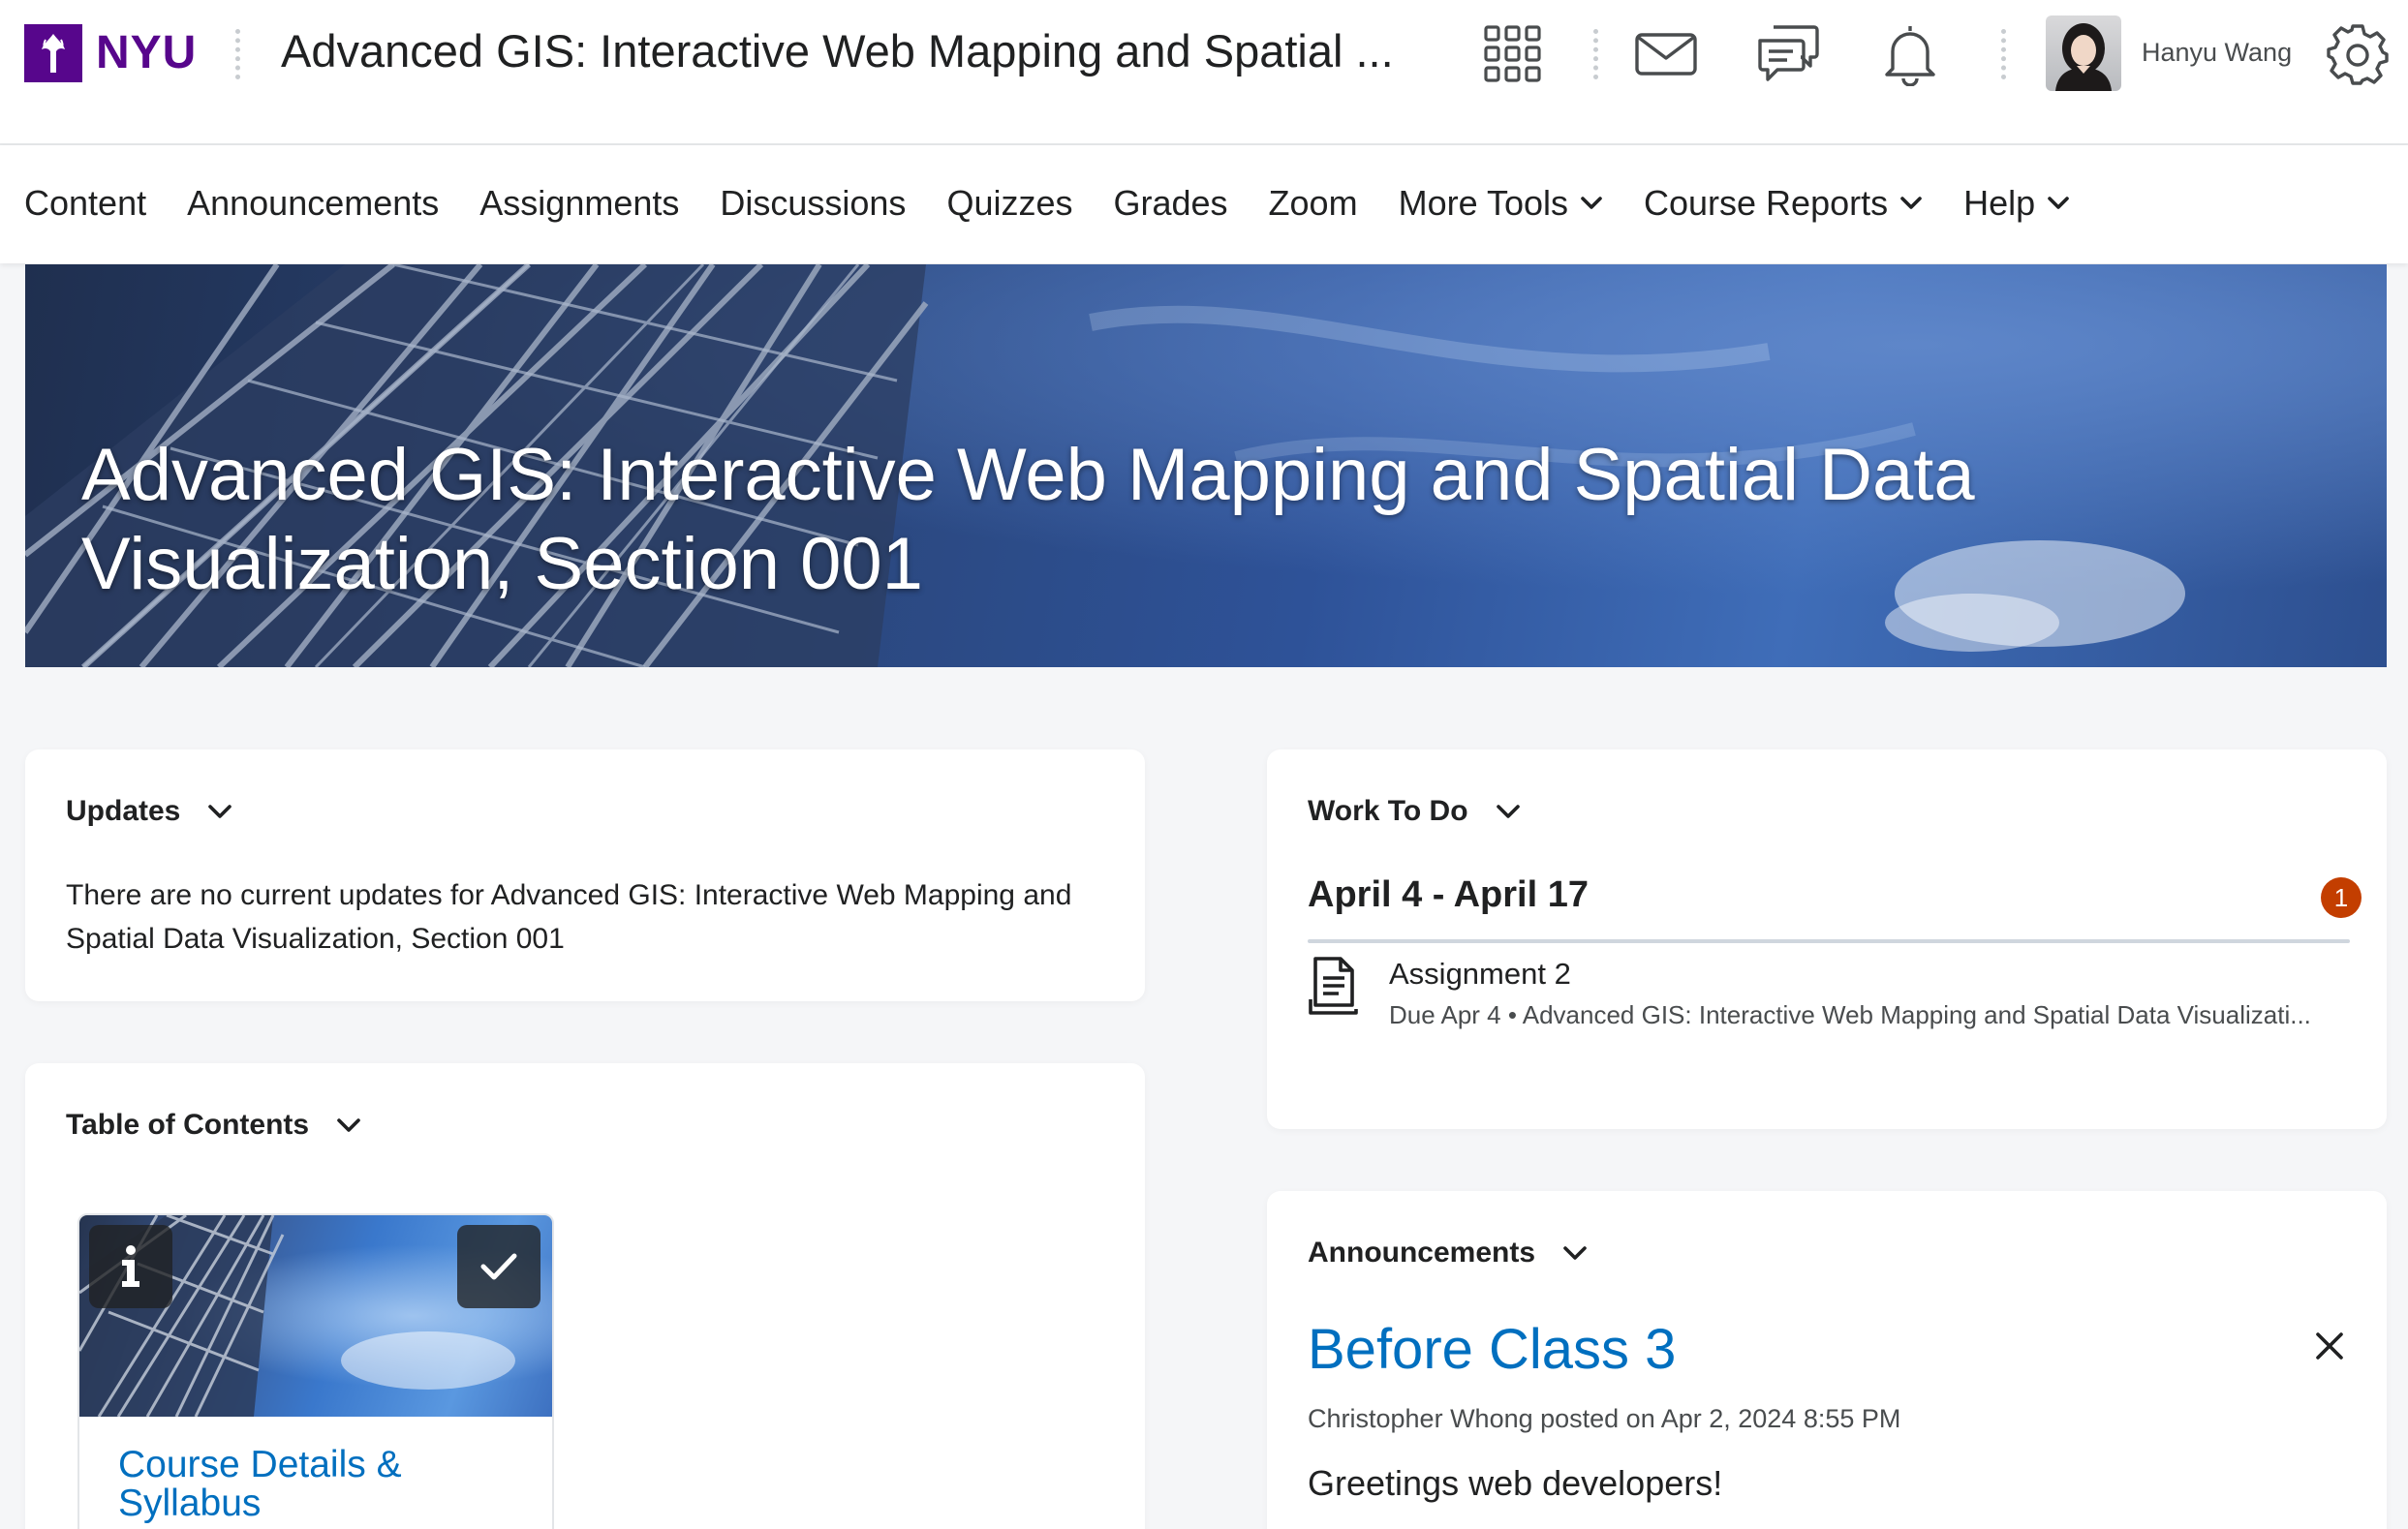 The image size is (2408, 1529). I want to click on updates-header: Updates, so click(149, 811).